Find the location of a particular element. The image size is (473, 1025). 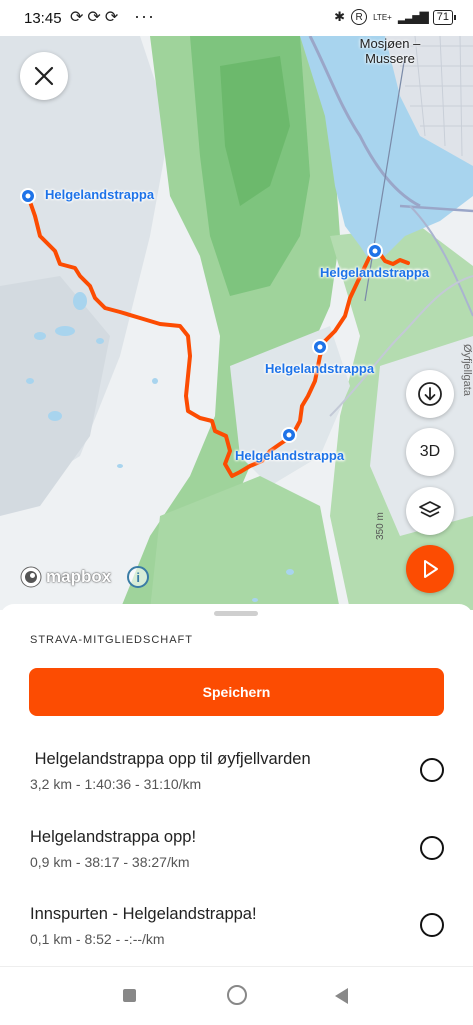

mapbox-attribution: mapbox i is located at coordinates (85, 577).